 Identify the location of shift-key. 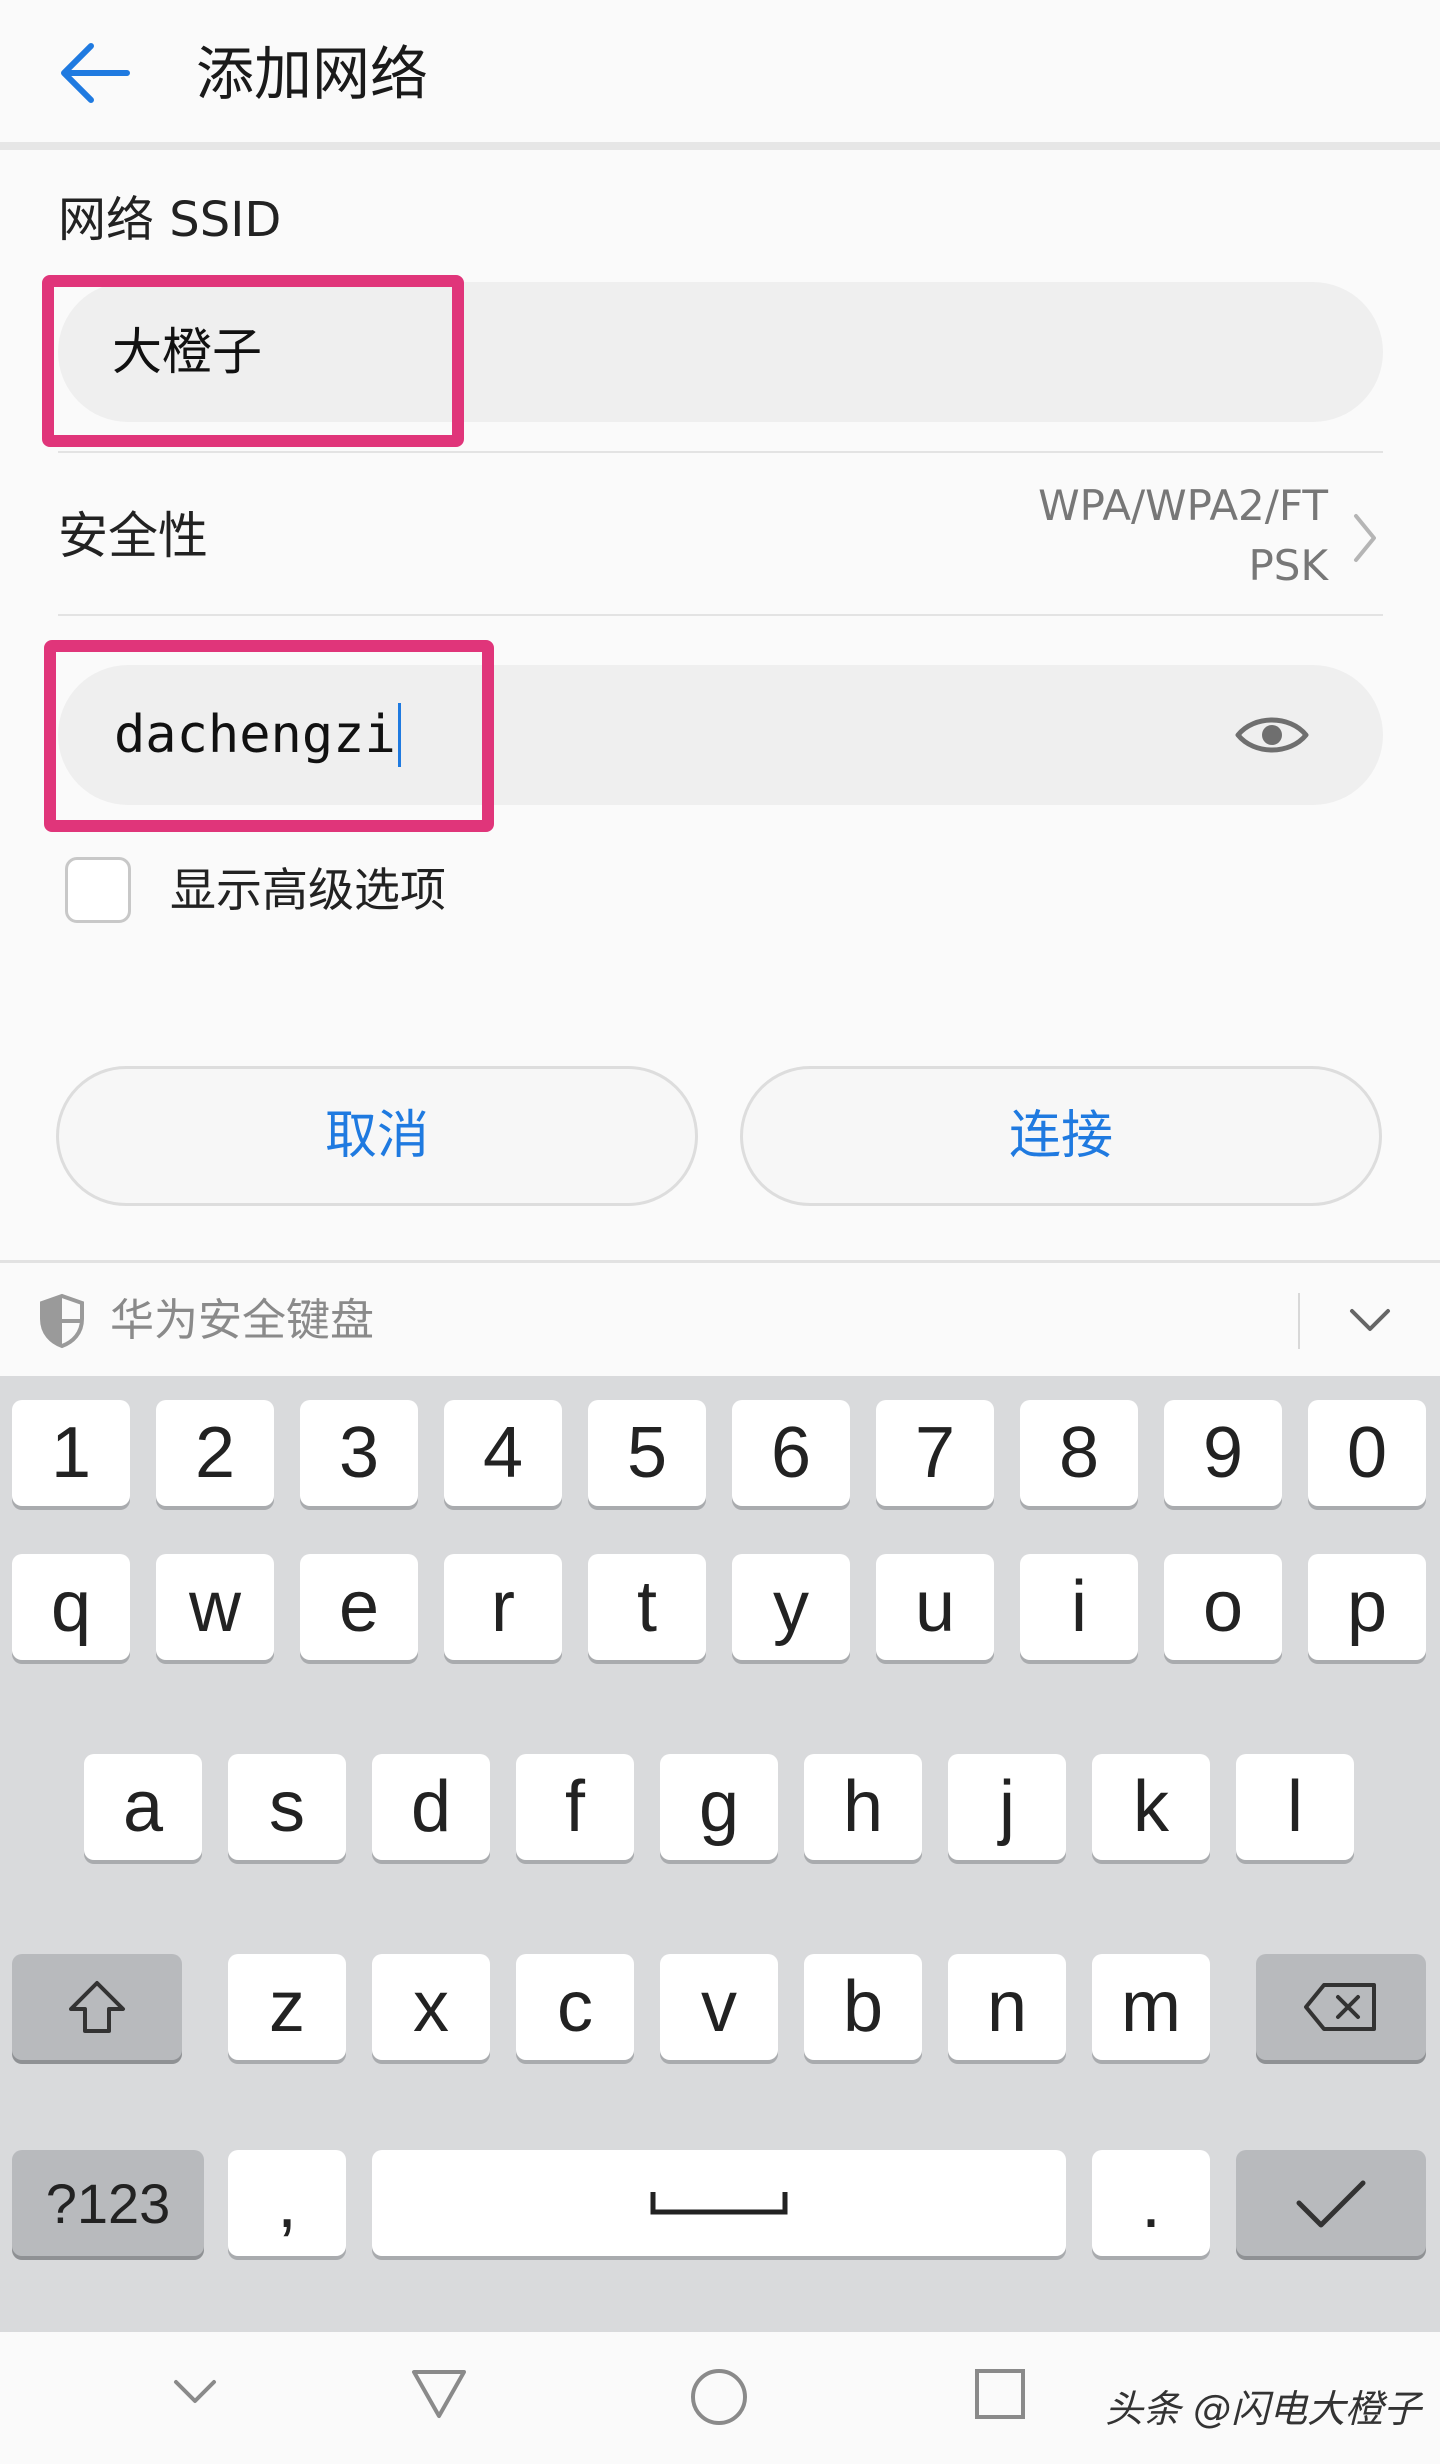
(97, 2007).